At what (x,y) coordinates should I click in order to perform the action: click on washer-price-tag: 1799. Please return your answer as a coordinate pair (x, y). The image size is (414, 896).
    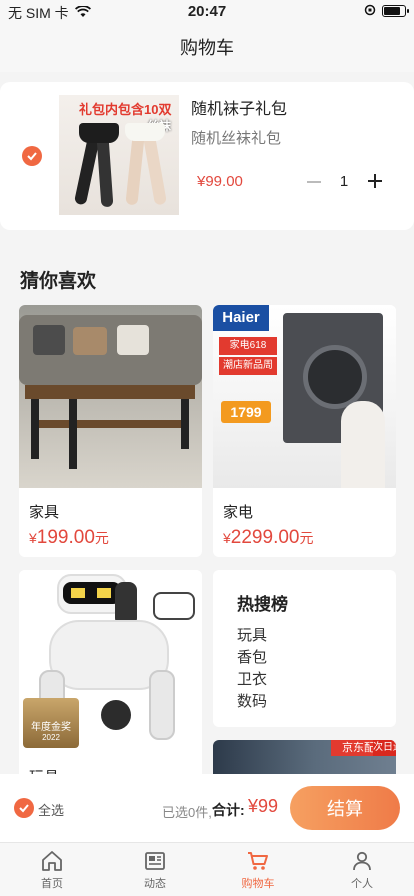
    Looking at the image, I should click on (246, 412).